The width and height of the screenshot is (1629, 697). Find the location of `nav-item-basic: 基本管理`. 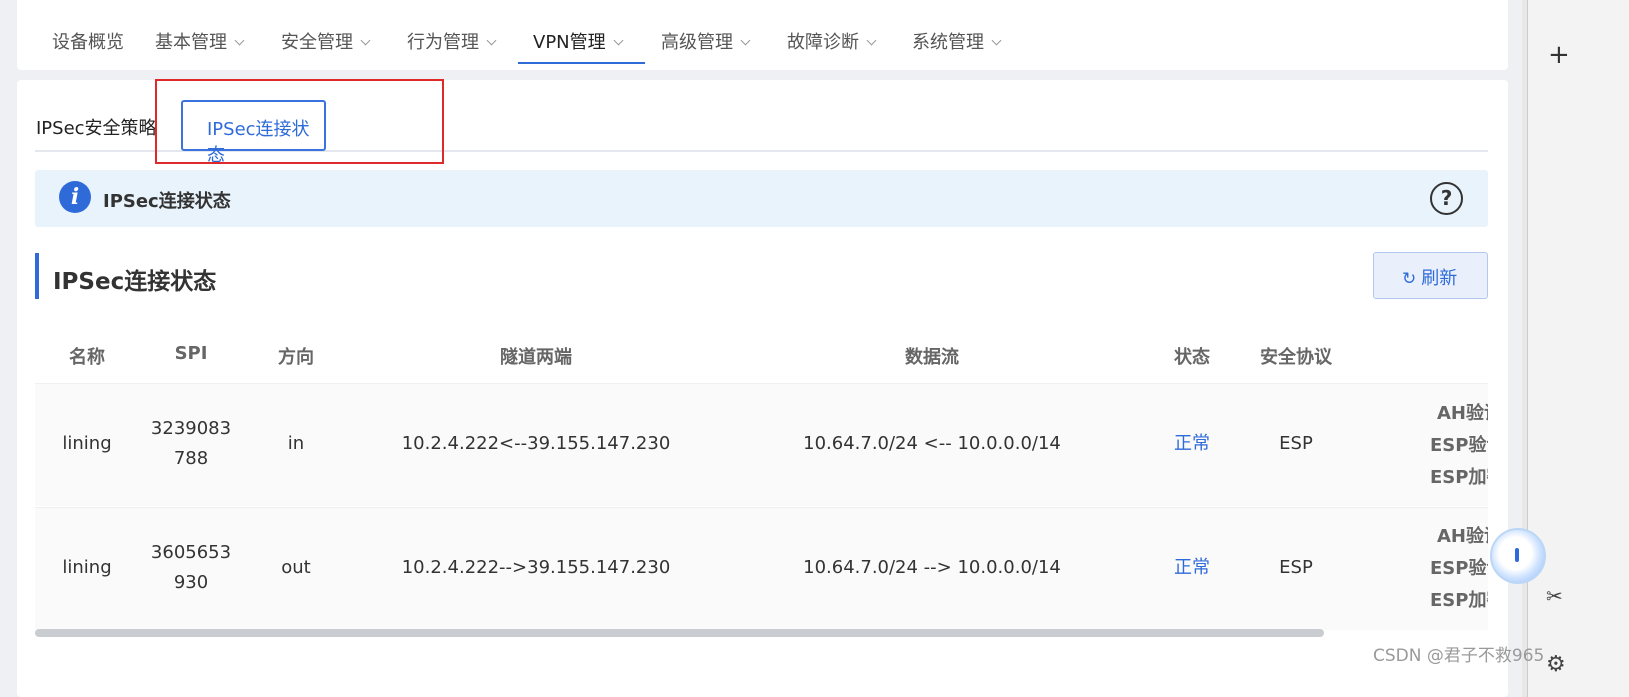

nav-item-basic: 基本管理 is located at coordinates (200, 41).